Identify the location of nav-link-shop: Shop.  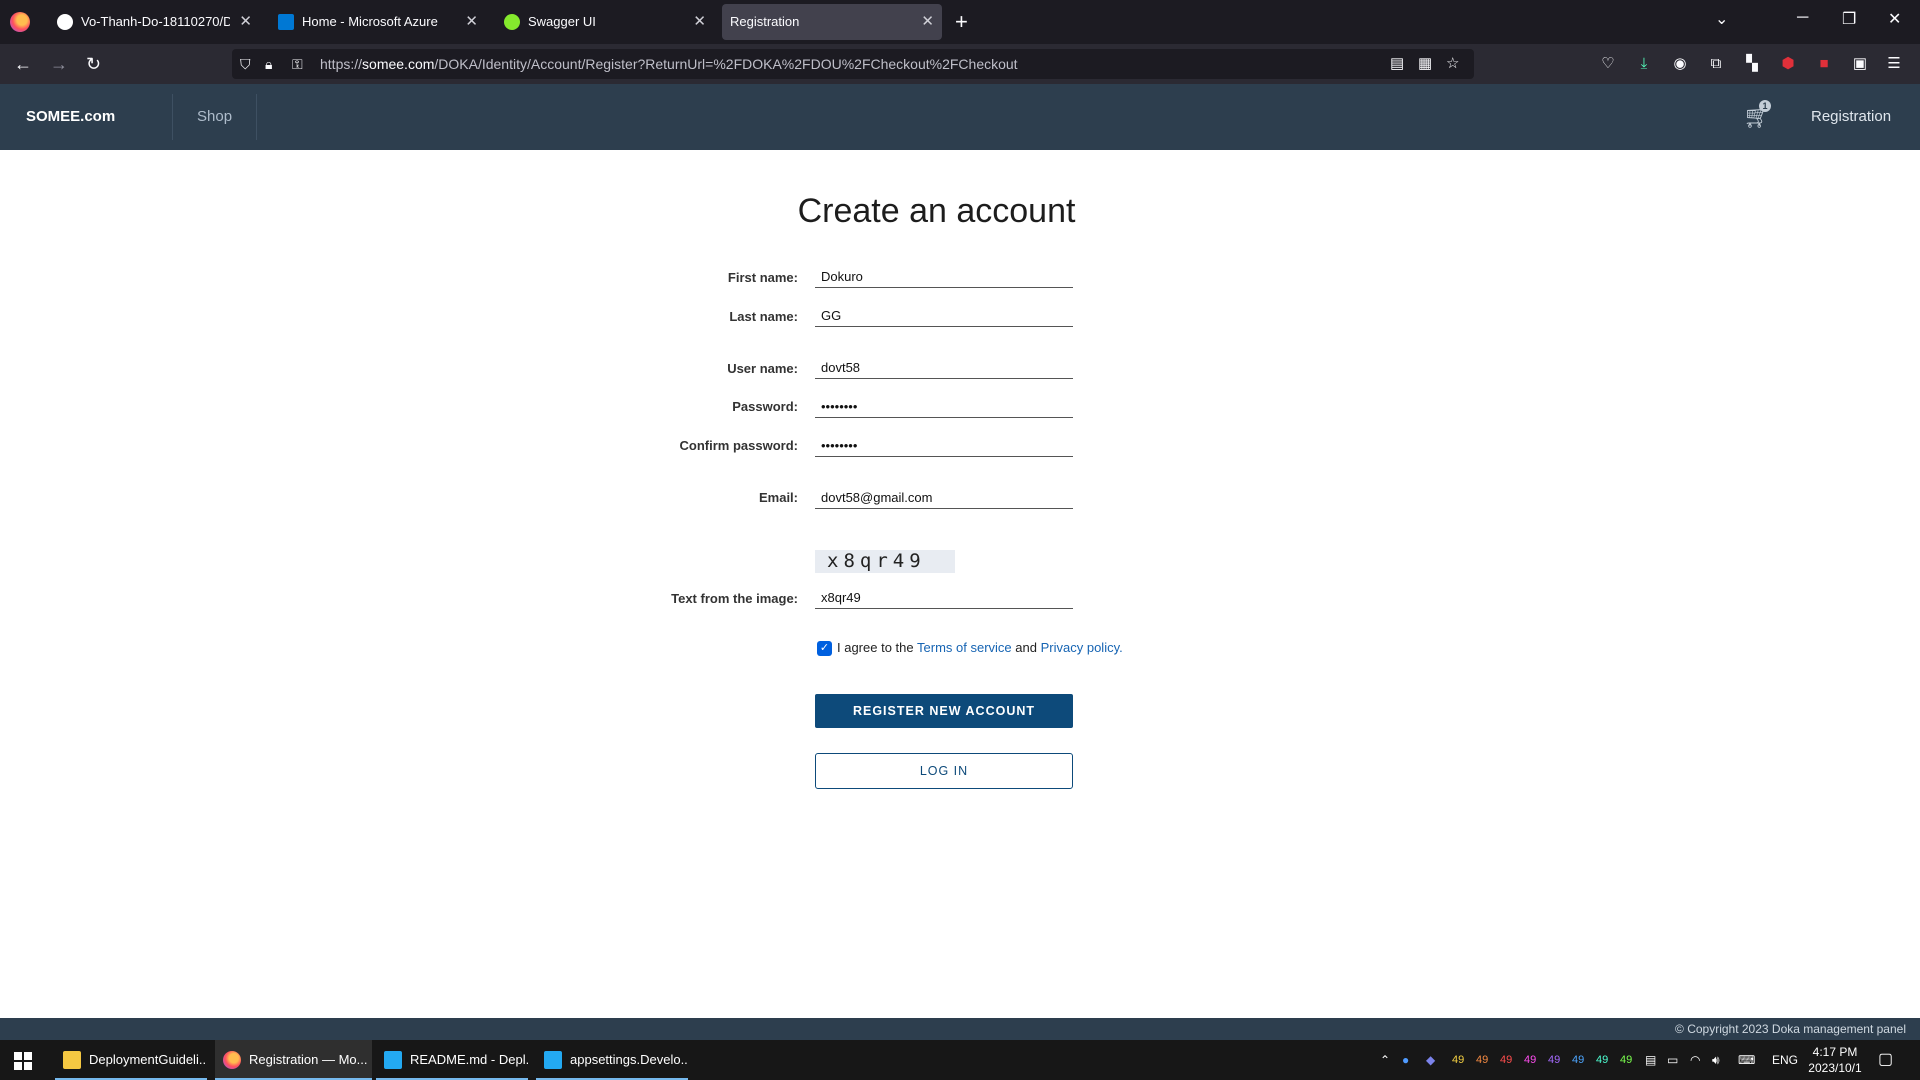
(214, 117).